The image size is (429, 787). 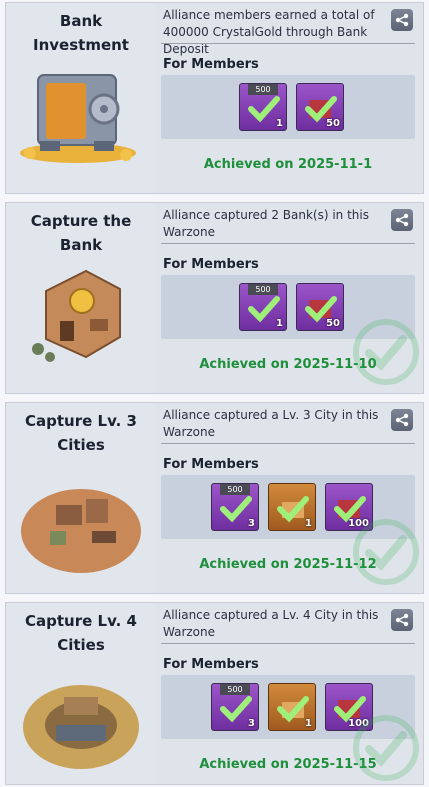 What do you see at coordinates (81, 727) in the screenshot?
I see `city-lv4-image` at bounding box center [81, 727].